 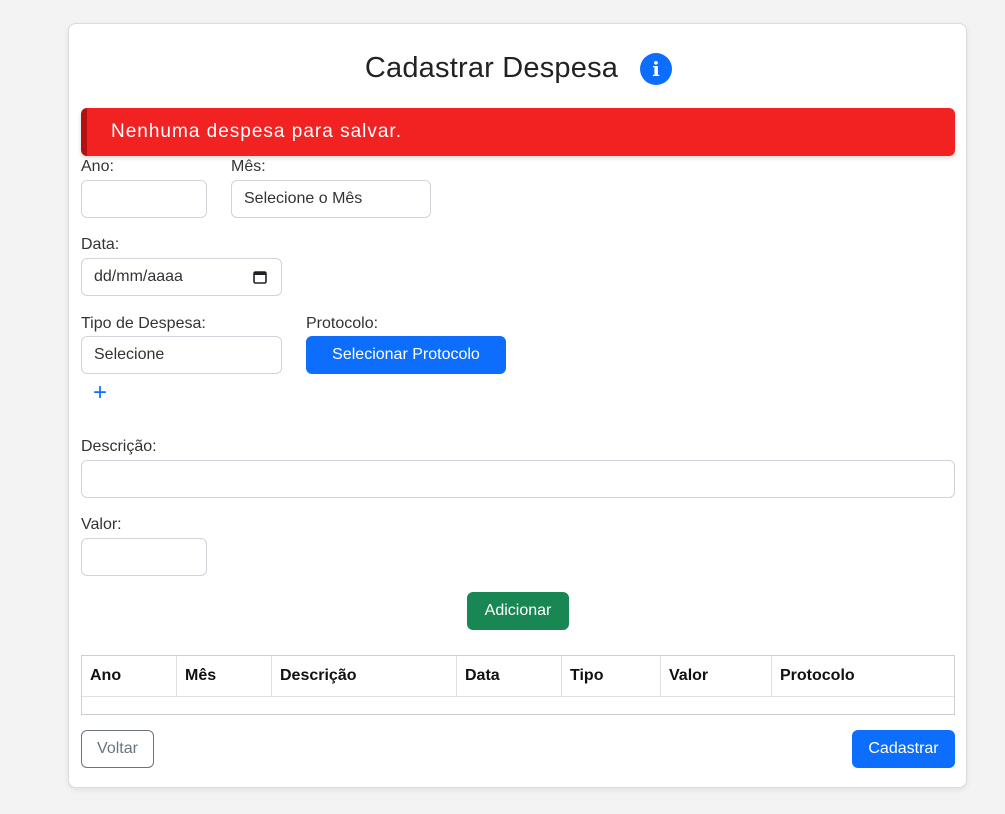 What do you see at coordinates (491, 68) in the screenshot?
I see `page-title: Cadastrar Despesa` at bounding box center [491, 68].